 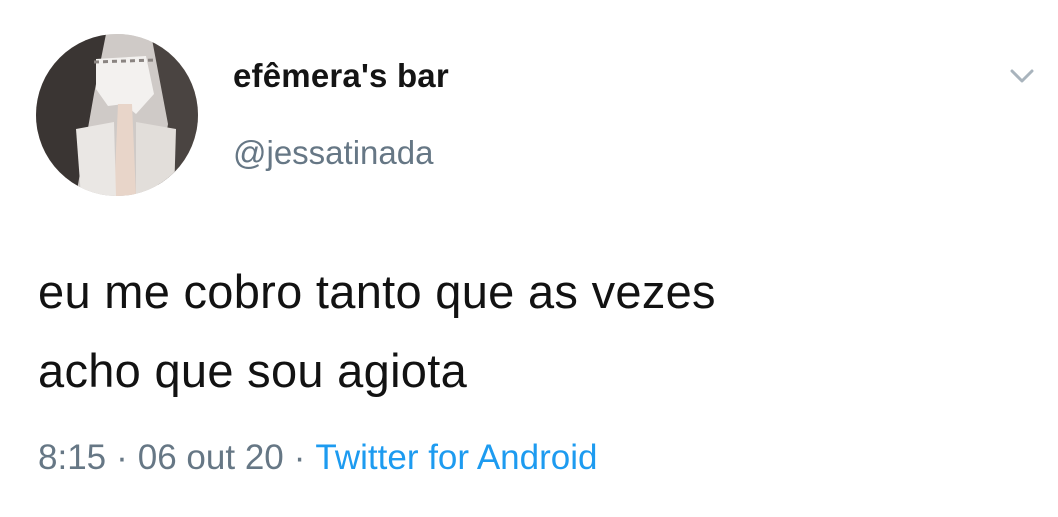 I want to click on profile-photo-icon, so click(x=117, y=115).